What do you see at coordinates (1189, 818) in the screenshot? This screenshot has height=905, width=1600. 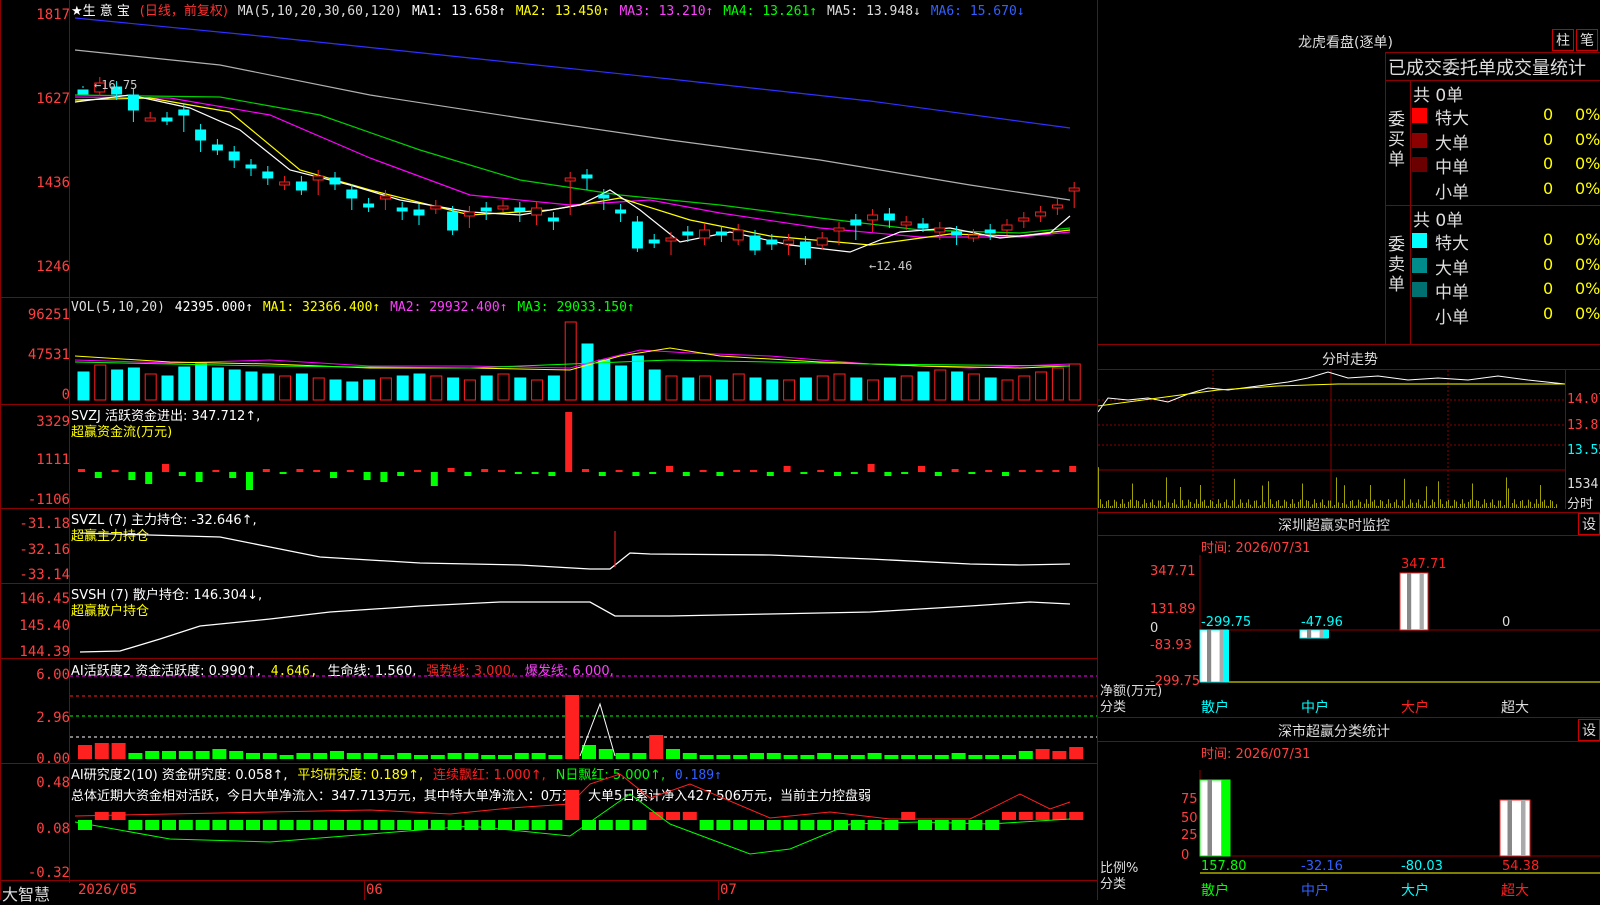 I see `ss-y-label: 50` at bounding box center [1189, 818].